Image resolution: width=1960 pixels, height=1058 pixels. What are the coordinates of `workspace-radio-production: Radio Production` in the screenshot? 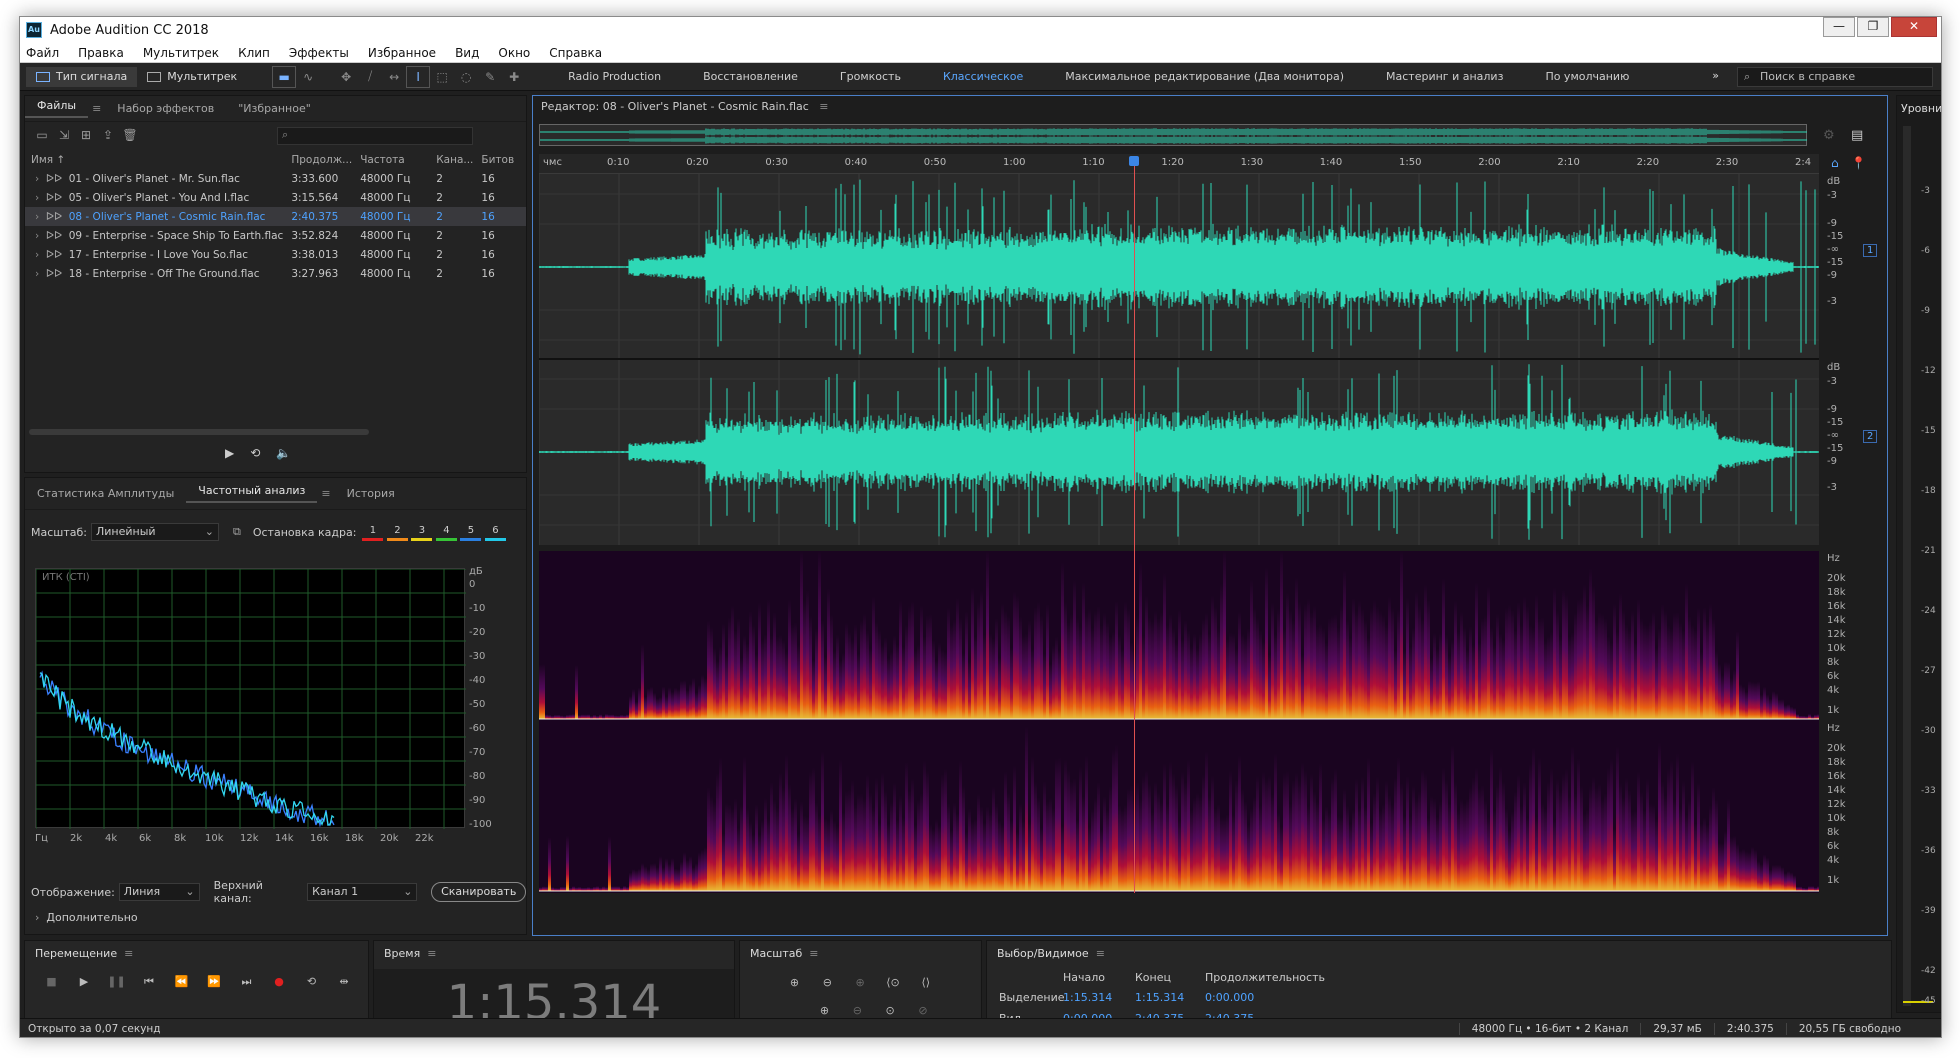 It's located at (614, 76).